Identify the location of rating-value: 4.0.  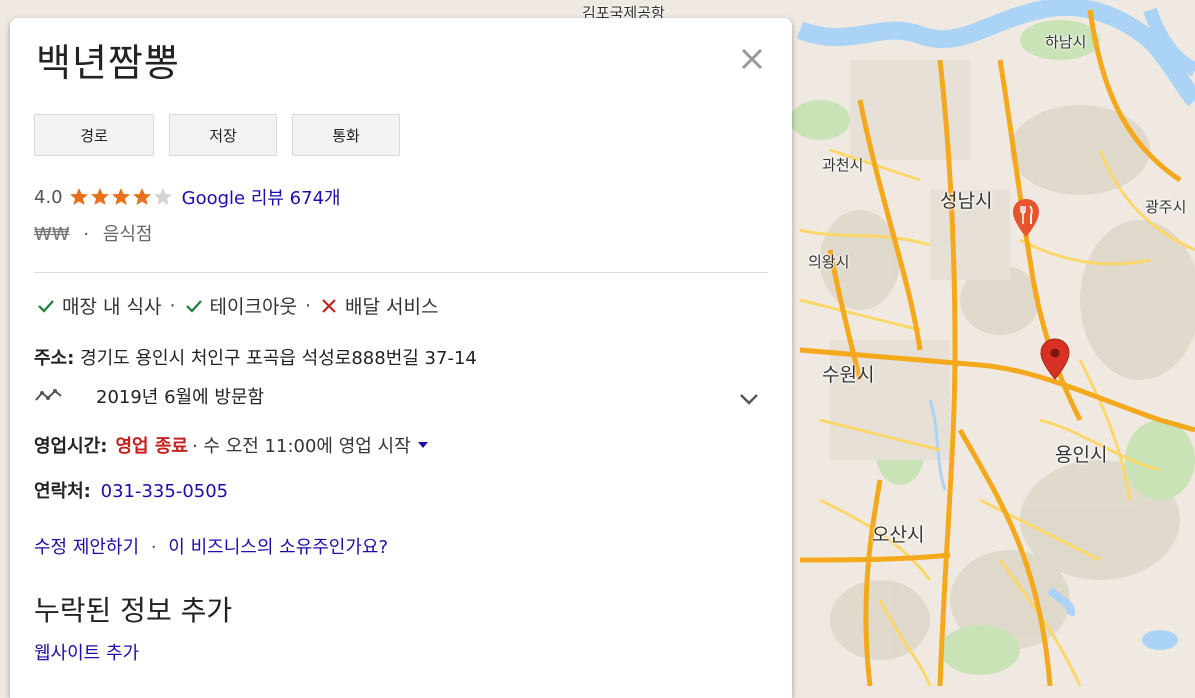
(48, 197).